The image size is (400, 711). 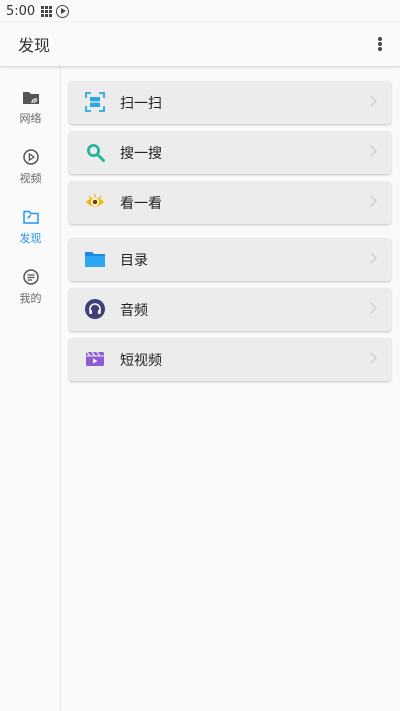 I want to click on directory-card: 目录, so click(x=230, y=259).